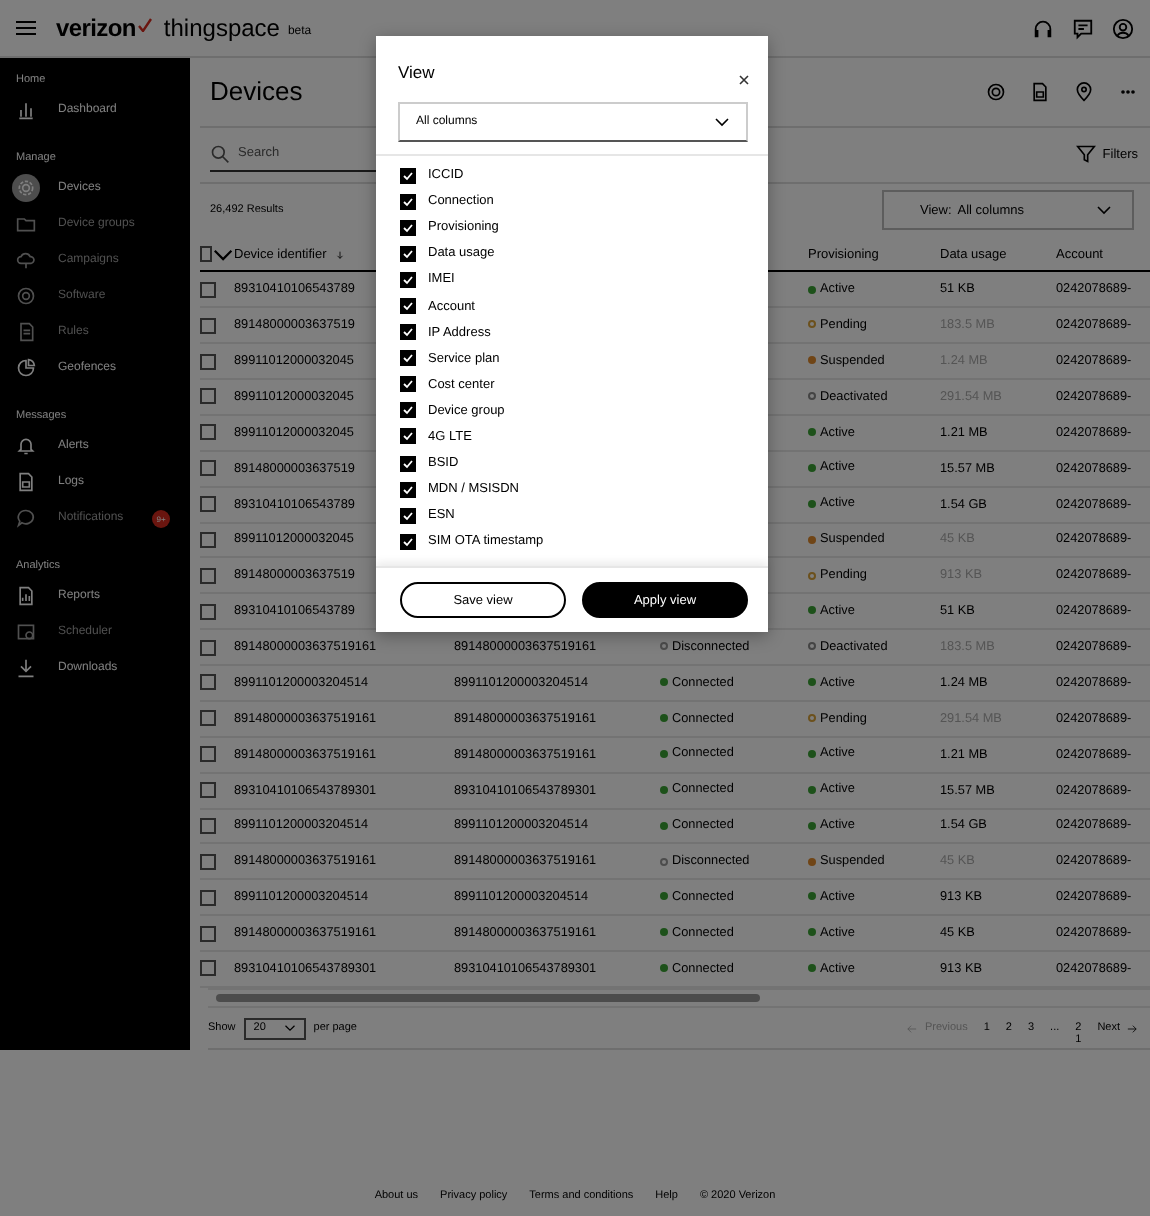 The width and height of the screenshot is (1150, 1216). I want to click on disc-icon, so click(26, 296).